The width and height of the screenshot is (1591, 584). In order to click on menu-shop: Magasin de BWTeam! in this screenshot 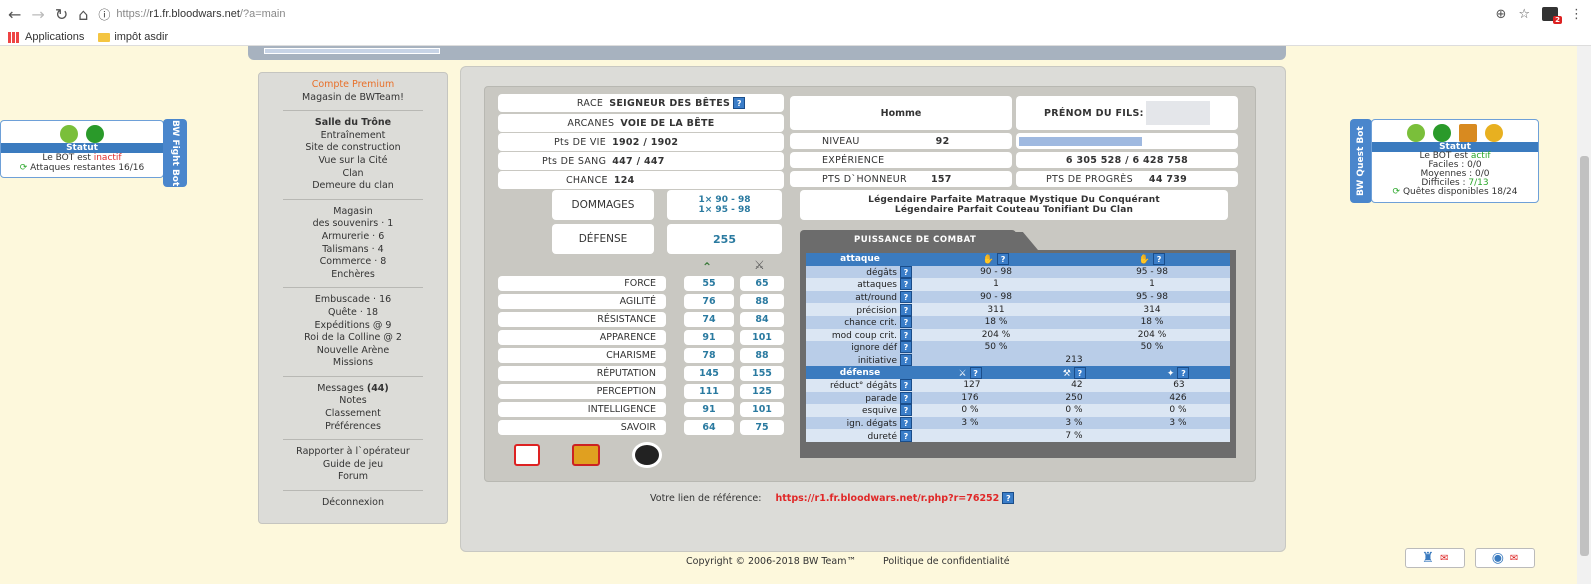, I will do `click(353, 98)`.